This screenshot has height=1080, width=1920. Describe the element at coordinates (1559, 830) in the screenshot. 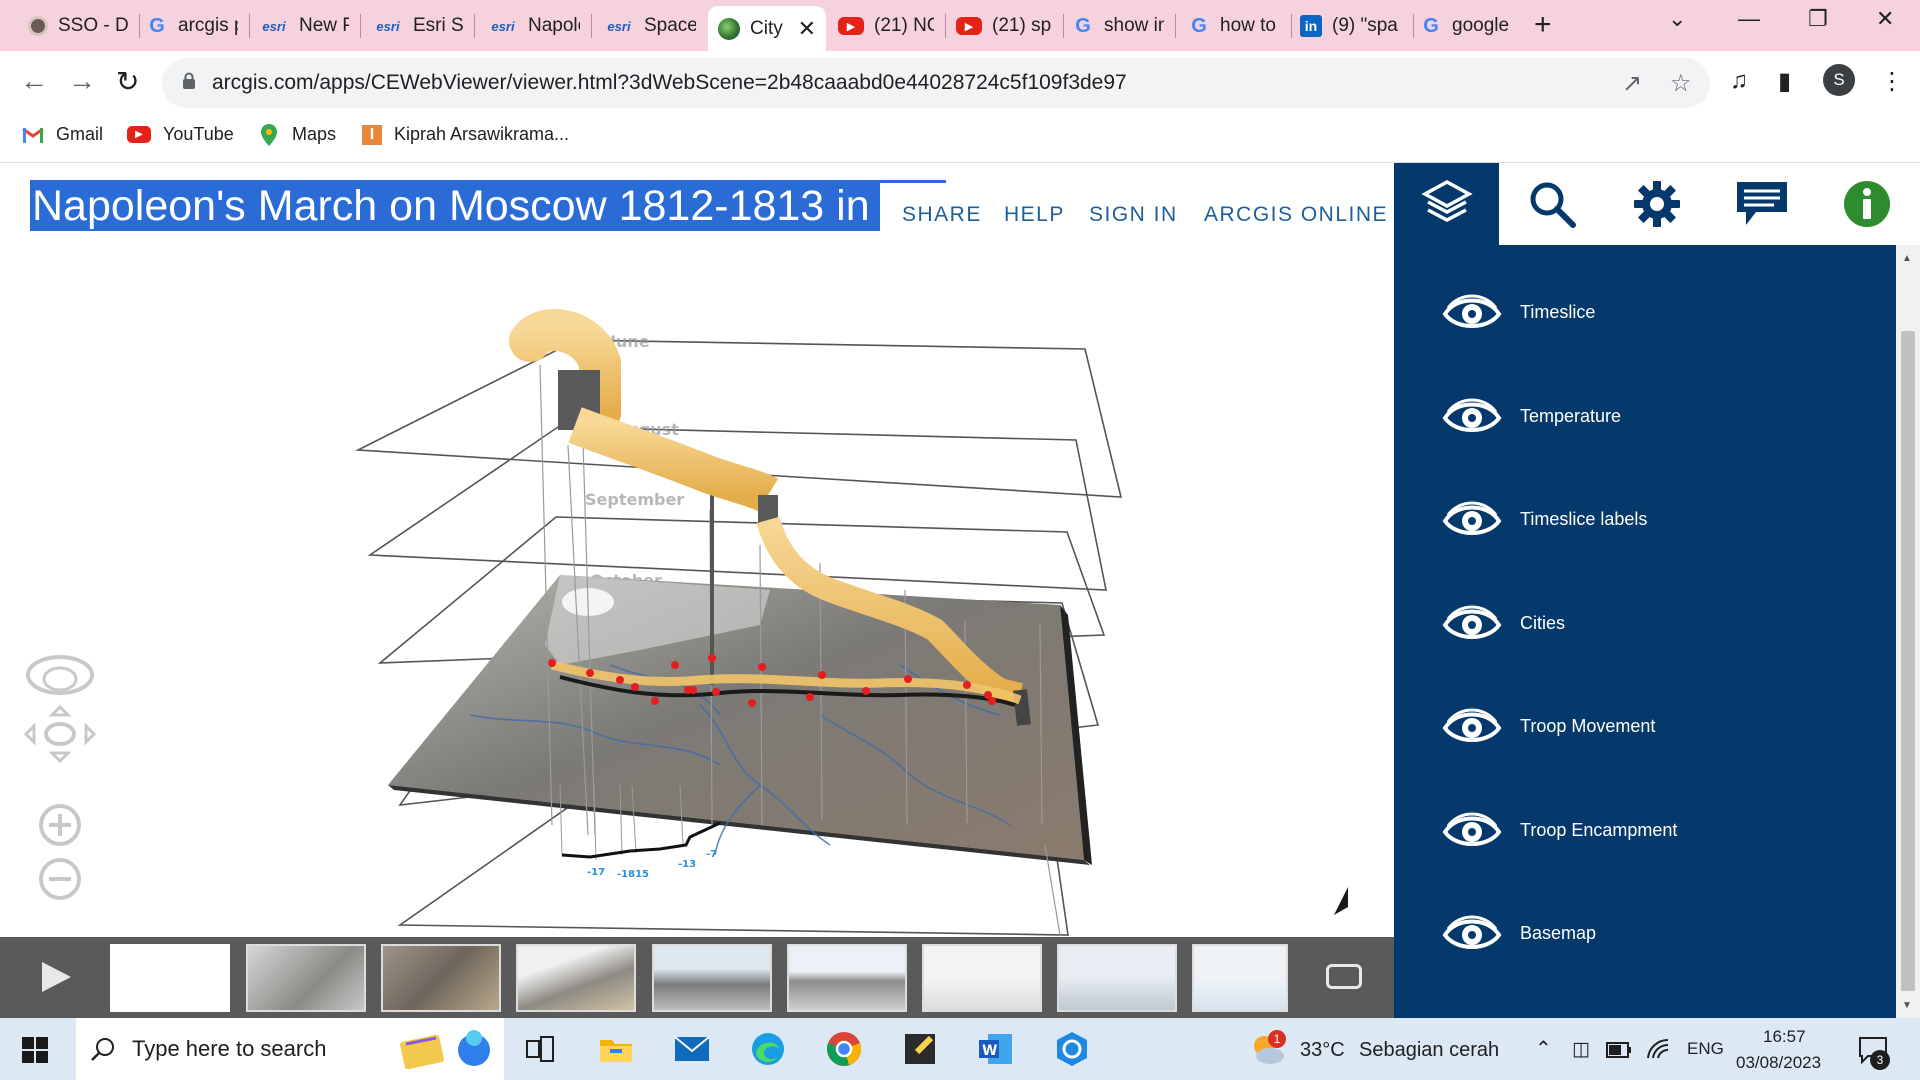

I see `layer-item: Troop Encampment` at that location.